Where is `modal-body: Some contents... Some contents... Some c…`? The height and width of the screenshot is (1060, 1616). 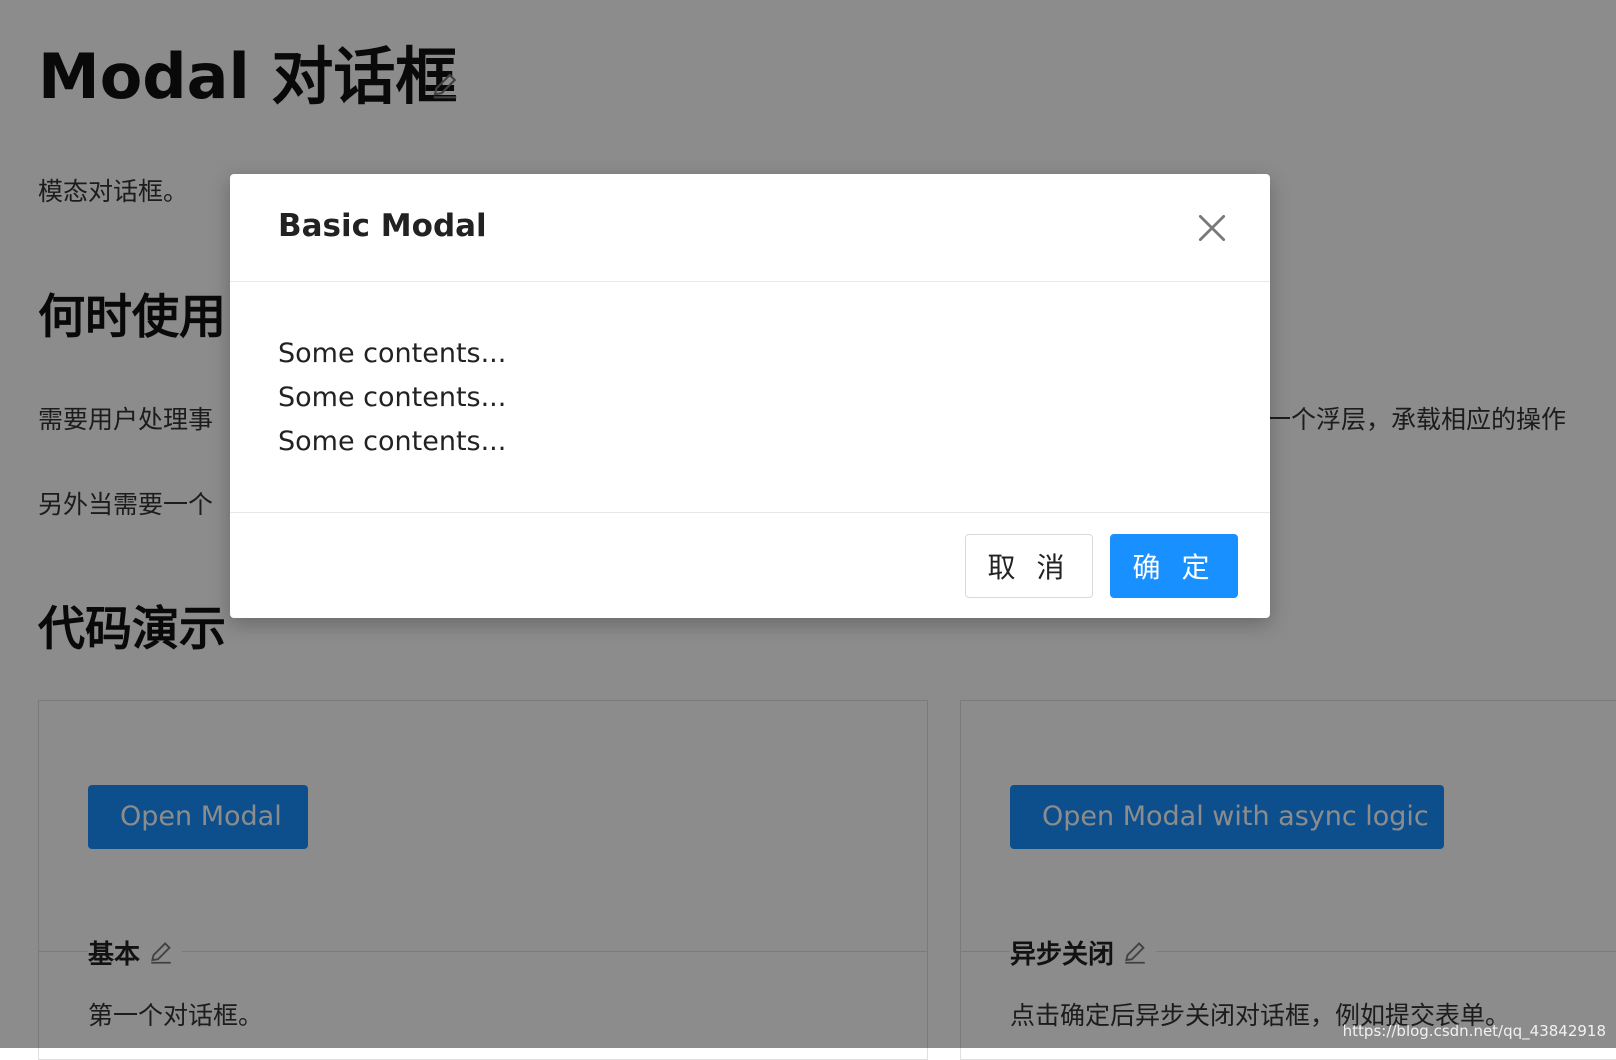
modal-body: Some contents... Some contents... Some c… is located at coordinates (750, 398).